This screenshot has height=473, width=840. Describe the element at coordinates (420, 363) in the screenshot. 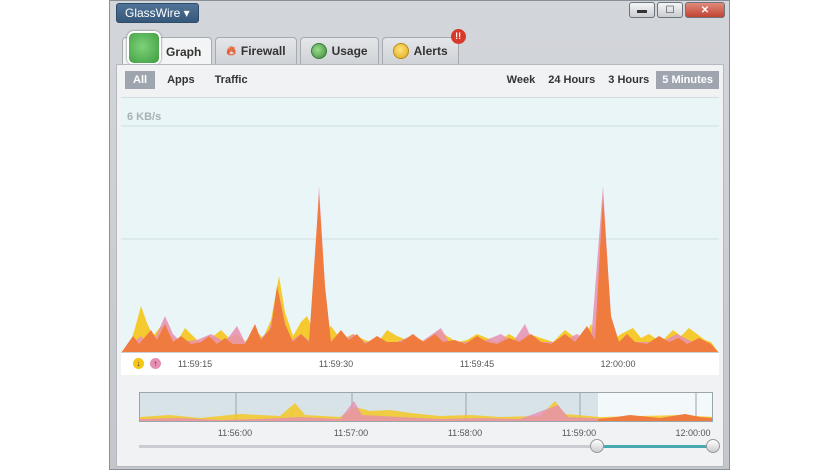

I see `graph-time-axis: ↓ ↑ 11:59:15 11:59:30 11:59:45 12:00:00` at that location.